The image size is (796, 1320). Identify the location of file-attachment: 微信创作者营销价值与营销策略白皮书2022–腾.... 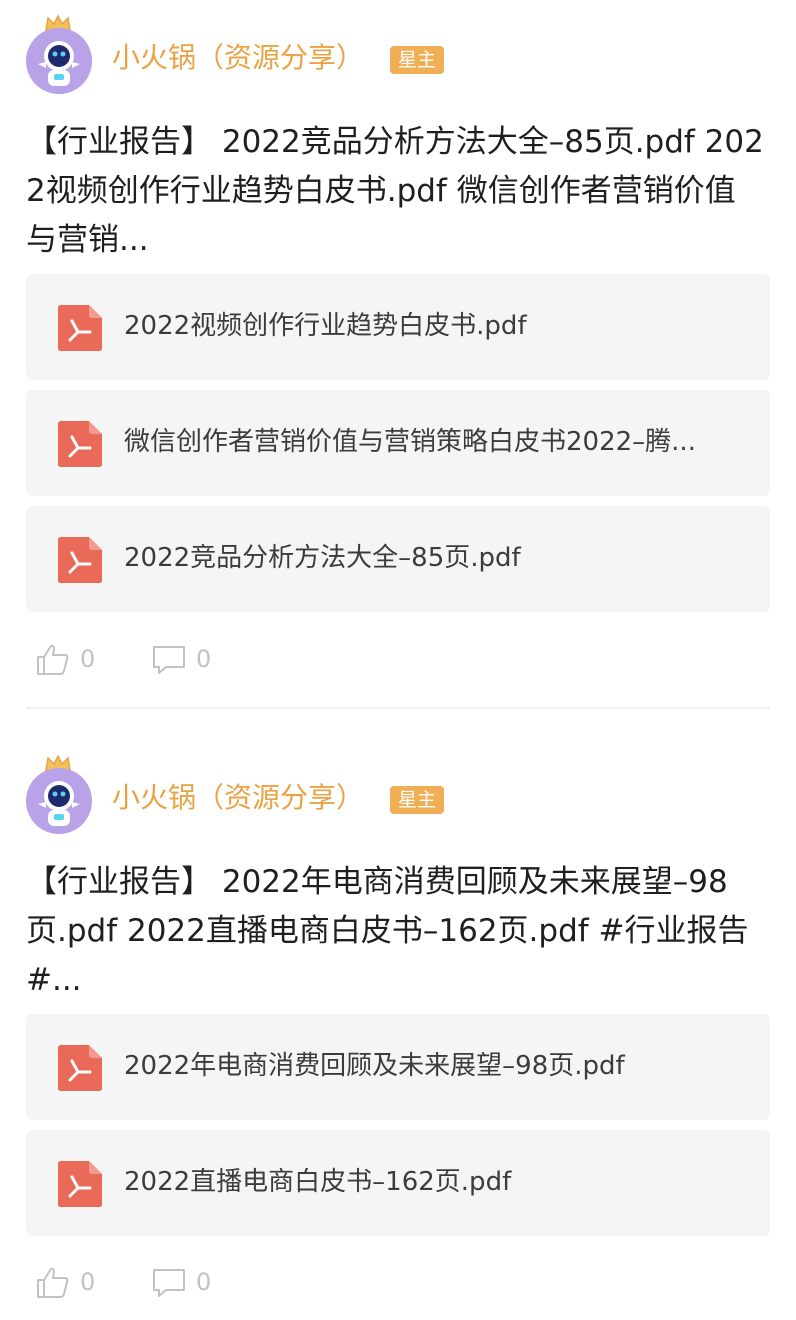
(398, 443).